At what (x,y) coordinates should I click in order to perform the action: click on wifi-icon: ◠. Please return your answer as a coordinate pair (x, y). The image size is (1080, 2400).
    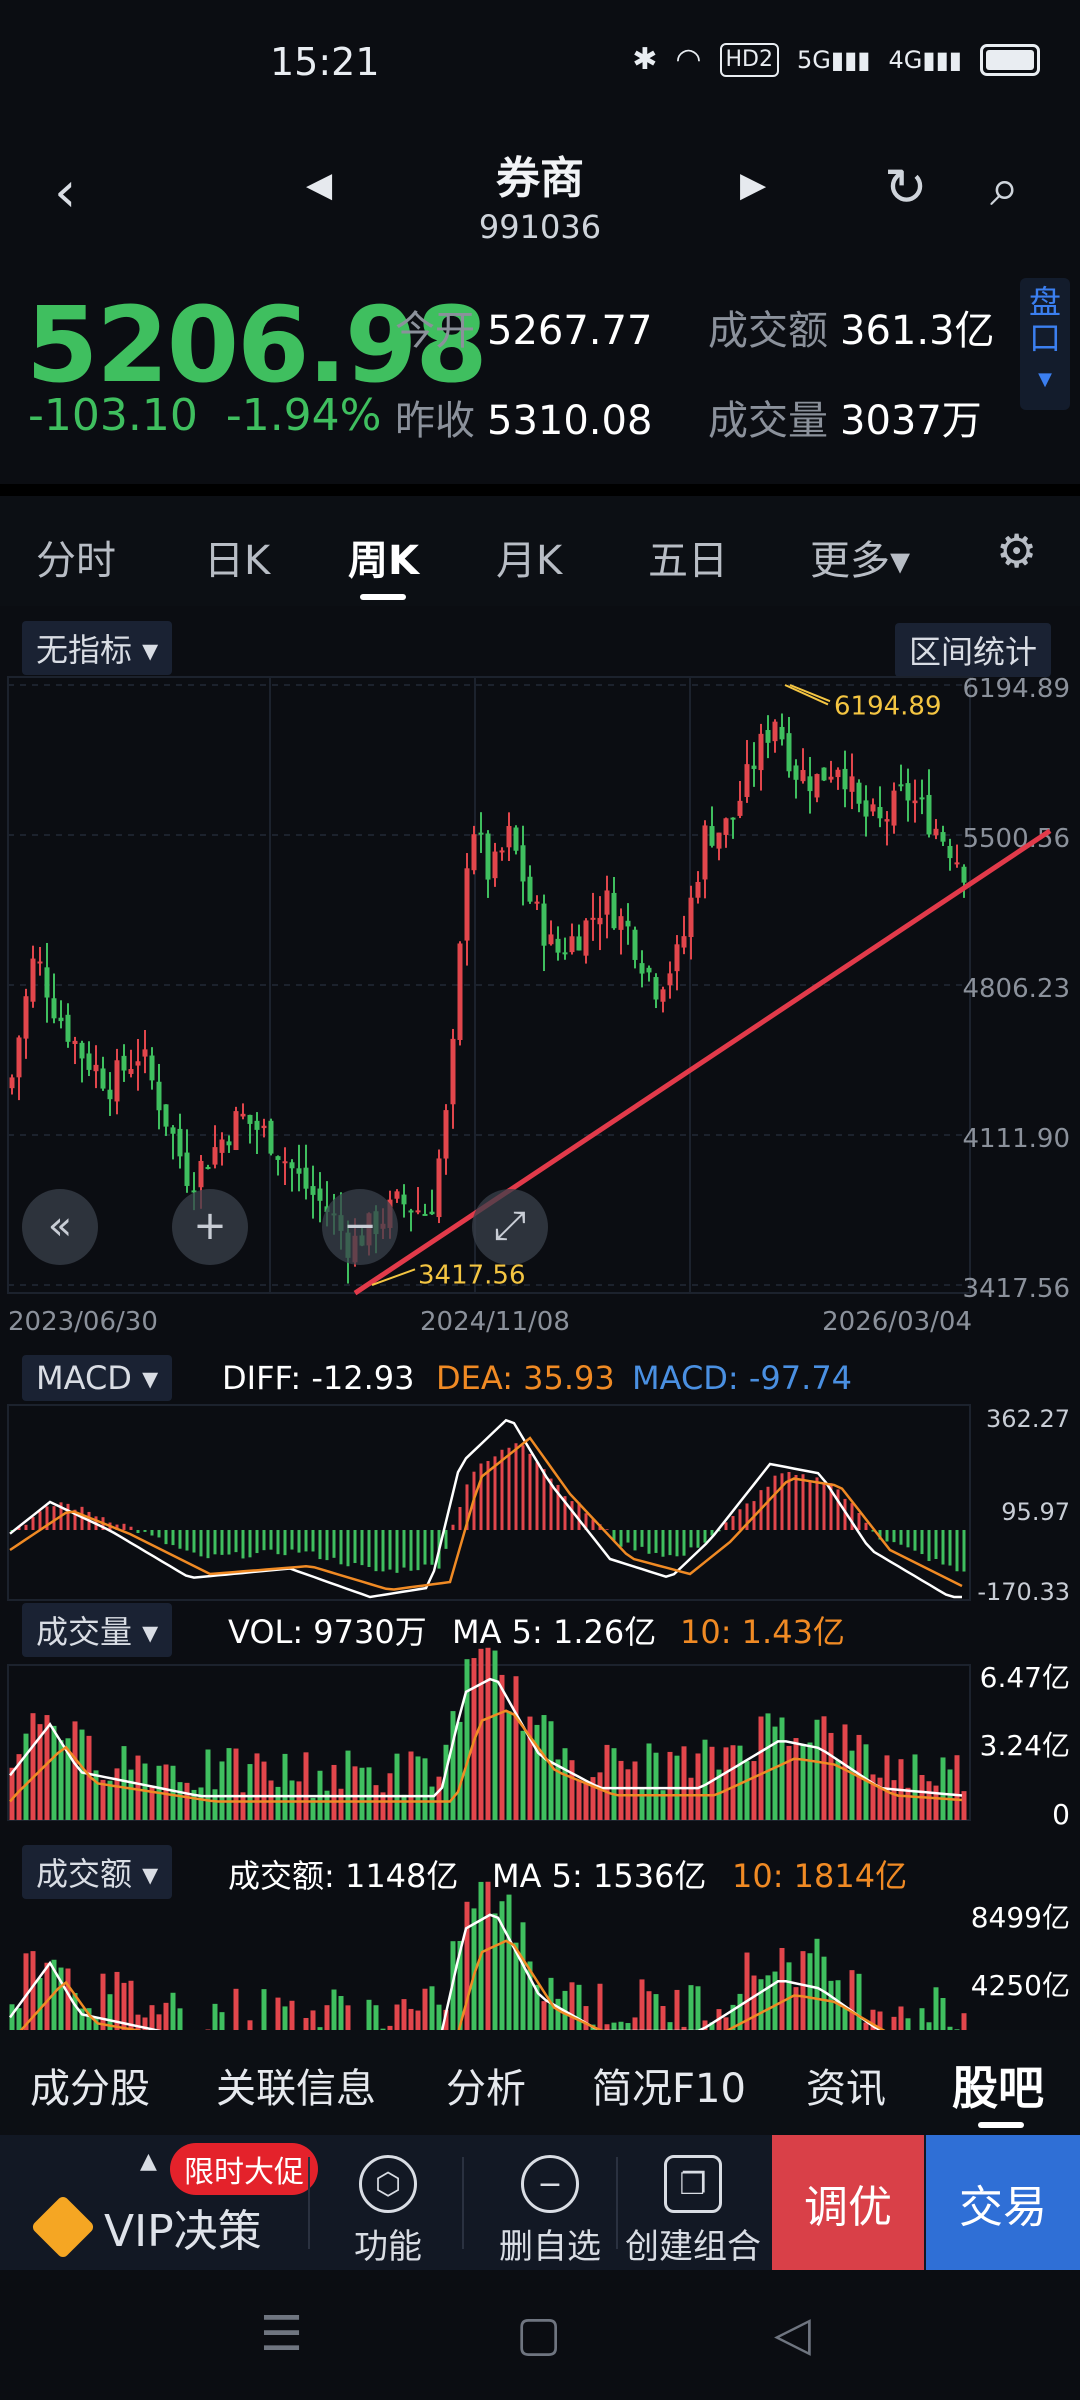
    Looking at the image, I should click on (688, 59).